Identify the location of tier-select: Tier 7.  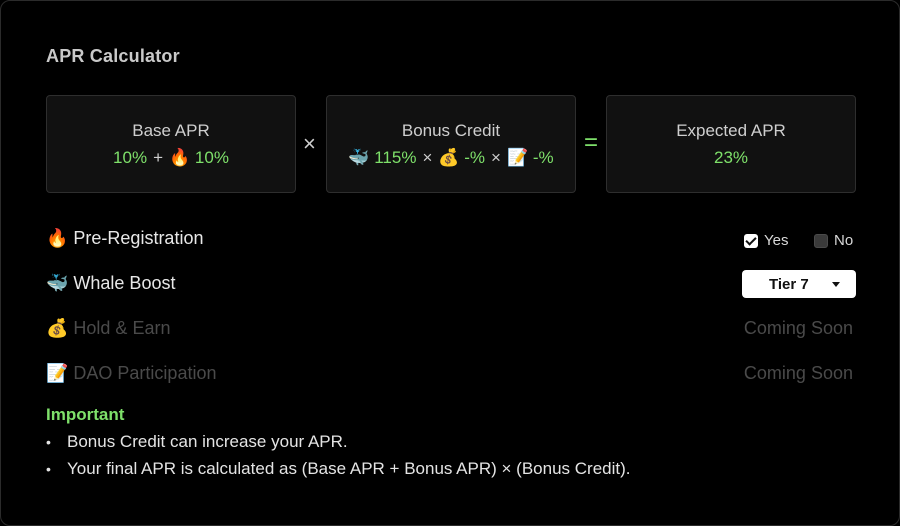
(799, 284).